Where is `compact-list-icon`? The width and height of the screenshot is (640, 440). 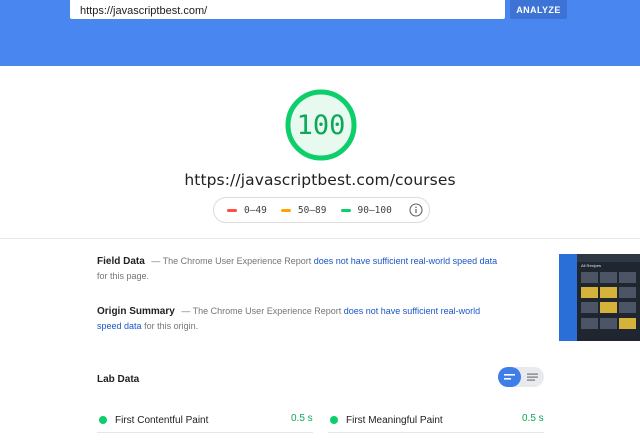 compact-list-icon is located at coordinates (509, 377).